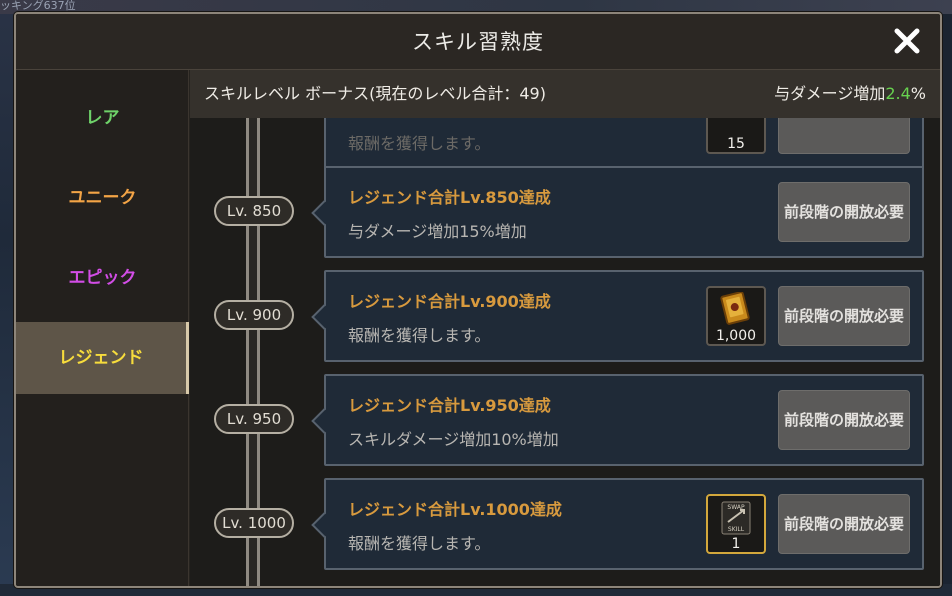 The width and height of the screenshot is (952, 596). I want to click on bonus-bar: スキルレベル ボーナス(現在のレベル合計：49) 与ダメージ増加2.4%, so click(565, 94).